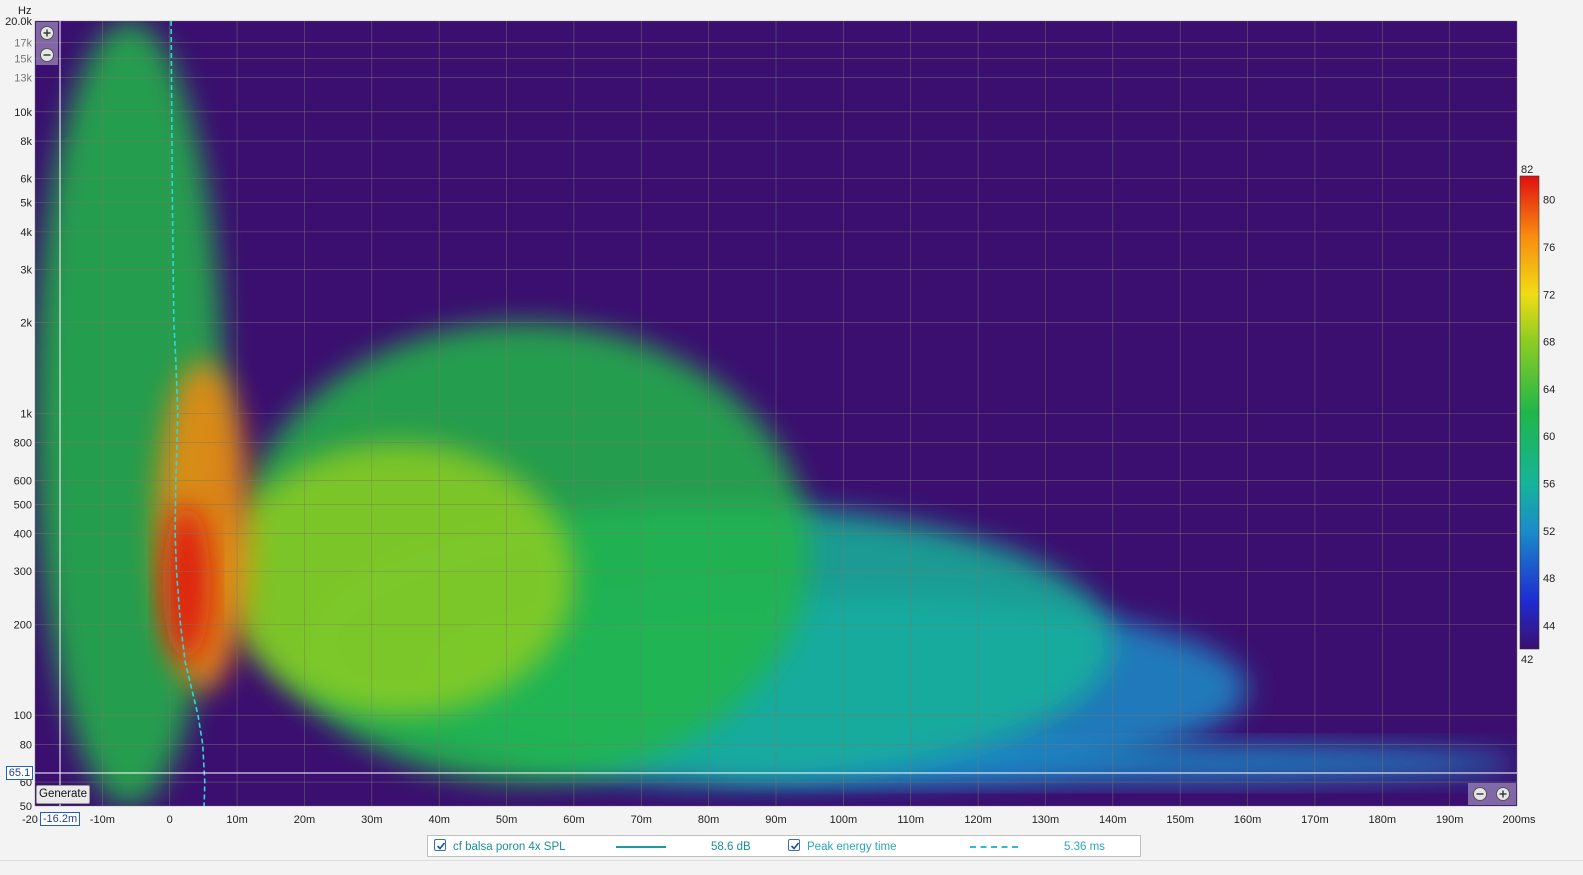 The width and height of the screenshot is (1583, 875). What do you see at coordinates (1549, 626) in the screenshot?
I see `colorbar-tick-label: 44` at bounding box center [1549, 626].